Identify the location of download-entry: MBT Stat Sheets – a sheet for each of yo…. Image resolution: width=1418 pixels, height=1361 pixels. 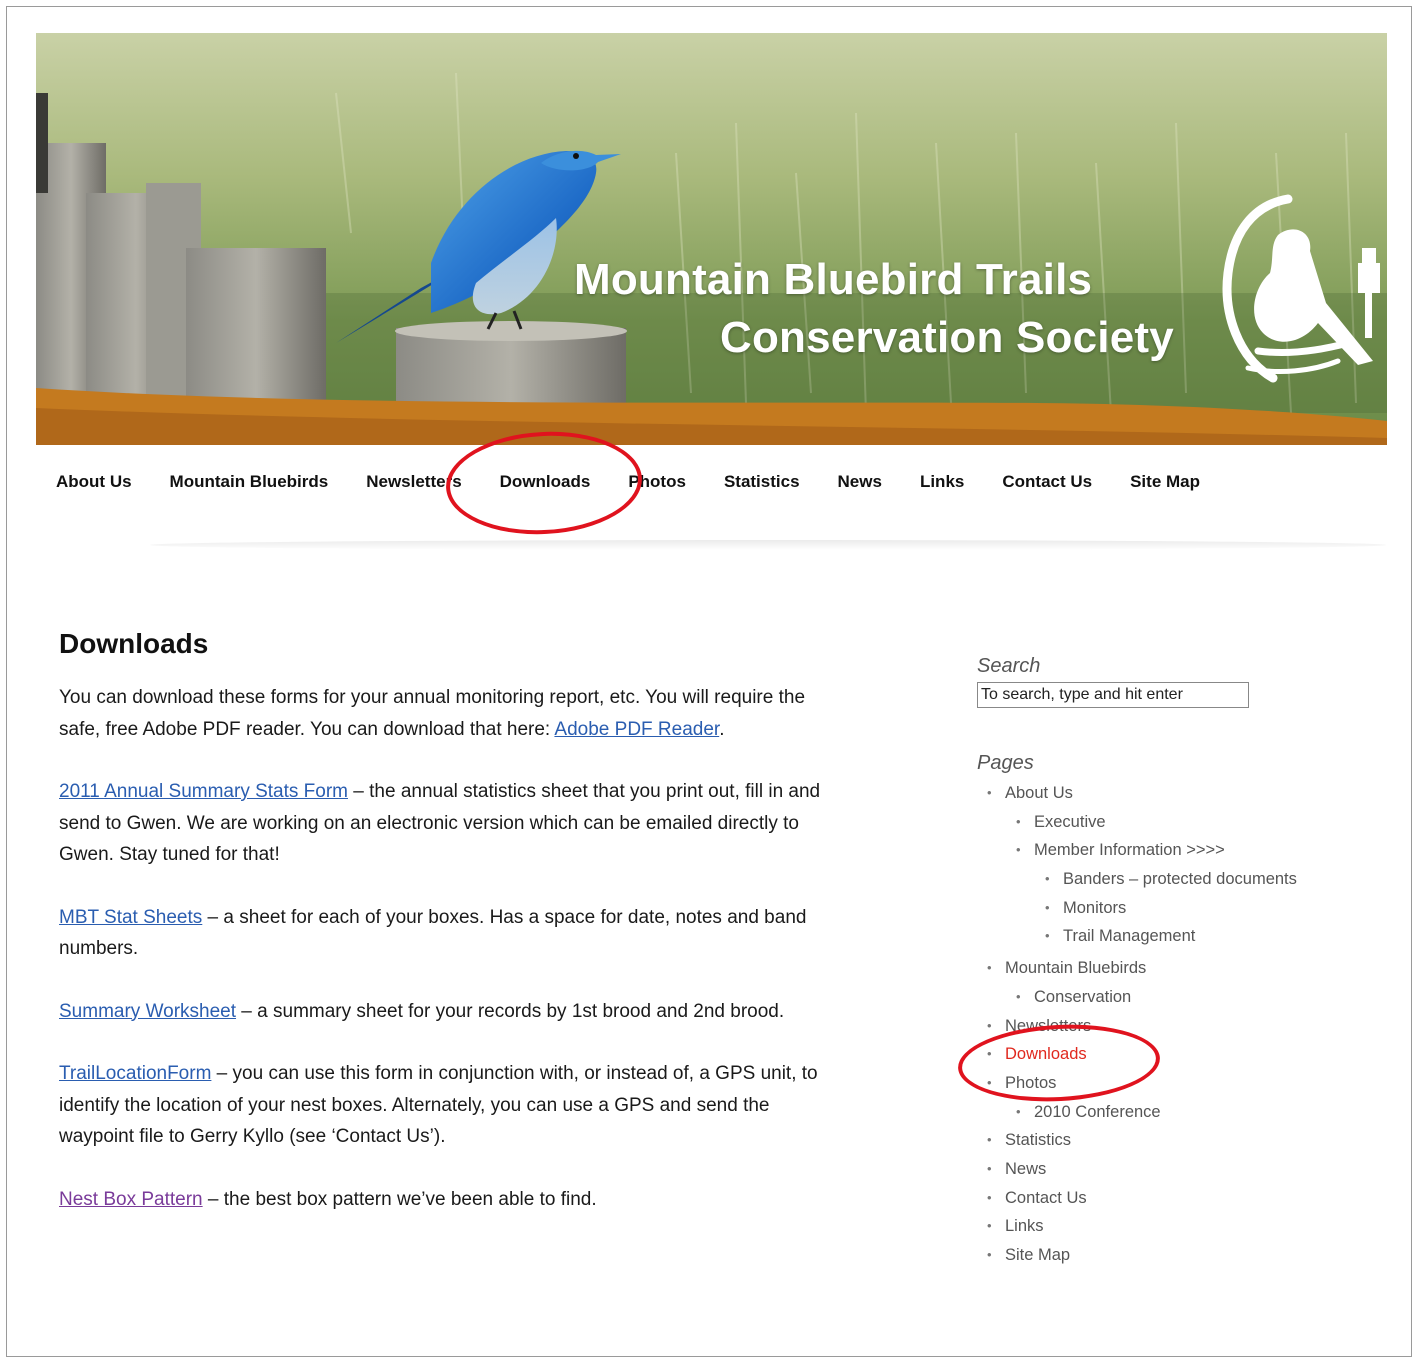
(454, 933).